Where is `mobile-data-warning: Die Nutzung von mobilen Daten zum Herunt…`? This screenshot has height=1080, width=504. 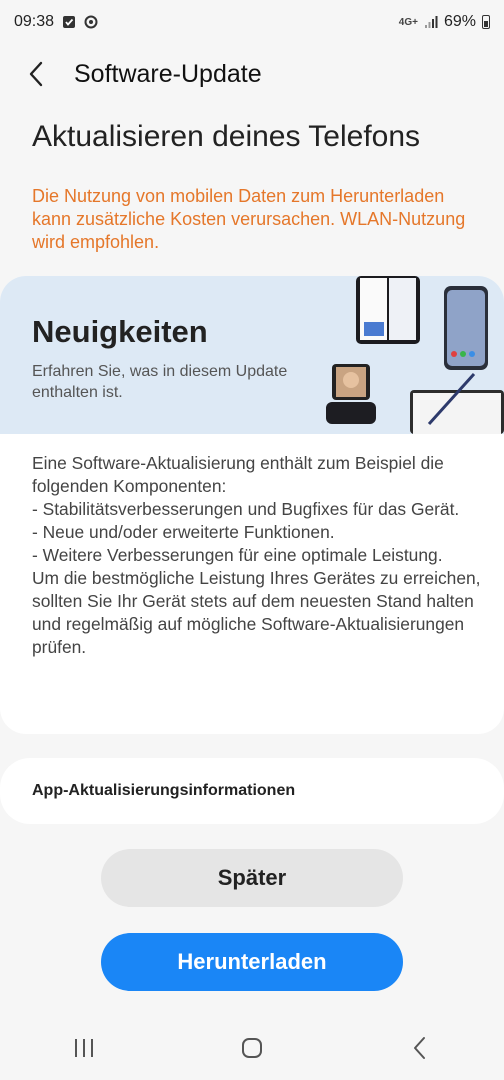 mobile-data-warning: Die Nutzung von mobilen Daten zum Herunt… is located at coordinates (249, 219).